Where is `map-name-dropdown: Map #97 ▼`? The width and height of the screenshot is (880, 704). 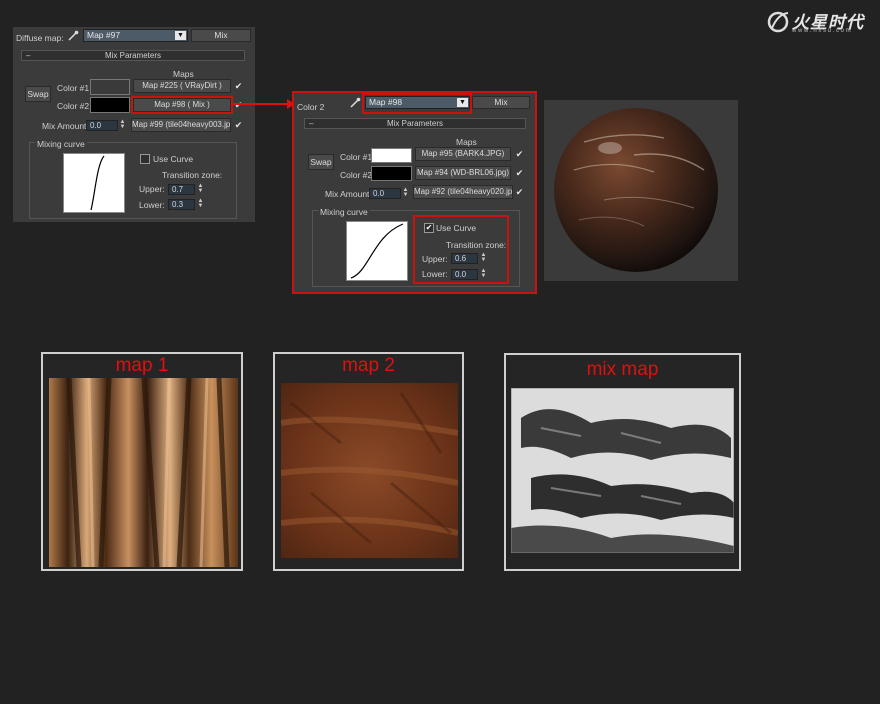
map-name-dropdown: Map #97 ▼ is located at coordinates (135, 35).